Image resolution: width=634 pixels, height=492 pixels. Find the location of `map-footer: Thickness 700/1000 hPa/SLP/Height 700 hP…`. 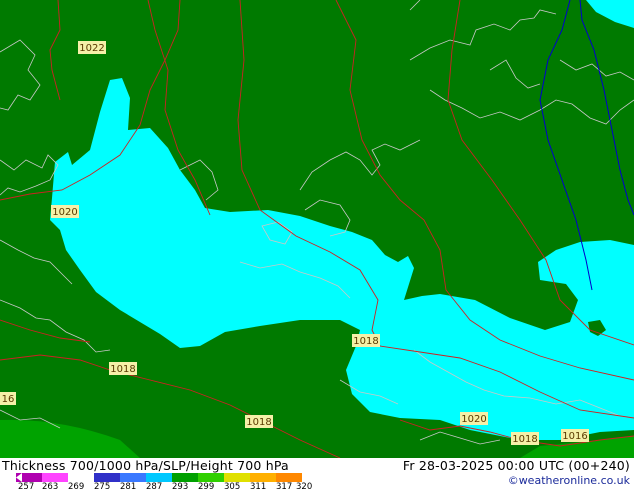

map-footer: Thickness 700/1000 hPa/SLP/Height 700 hP… is located at coordinates (317, 475).